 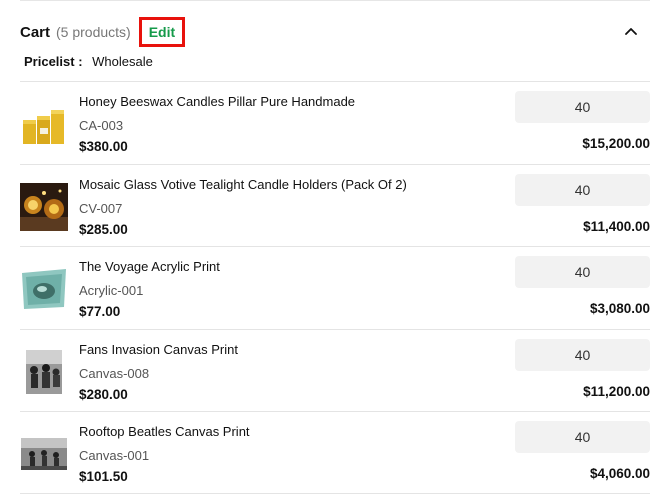 What do you see at coordinates (103, 229) in the screenshot?
I see `unit-price: $285.00` at bounding box center [103, 229].